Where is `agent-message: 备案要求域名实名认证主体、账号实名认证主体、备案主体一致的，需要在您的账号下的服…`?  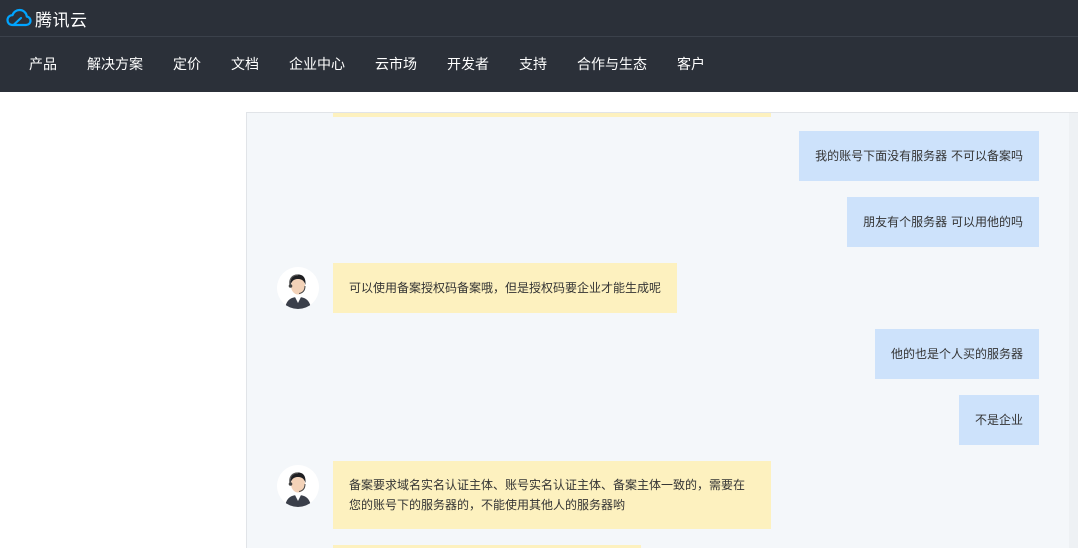 agent-message: 备案要求域名实名认证主体、账号实名认证主体、备案主体一致的，需要在您的账号下的服… is located at coordinates (552, 495).